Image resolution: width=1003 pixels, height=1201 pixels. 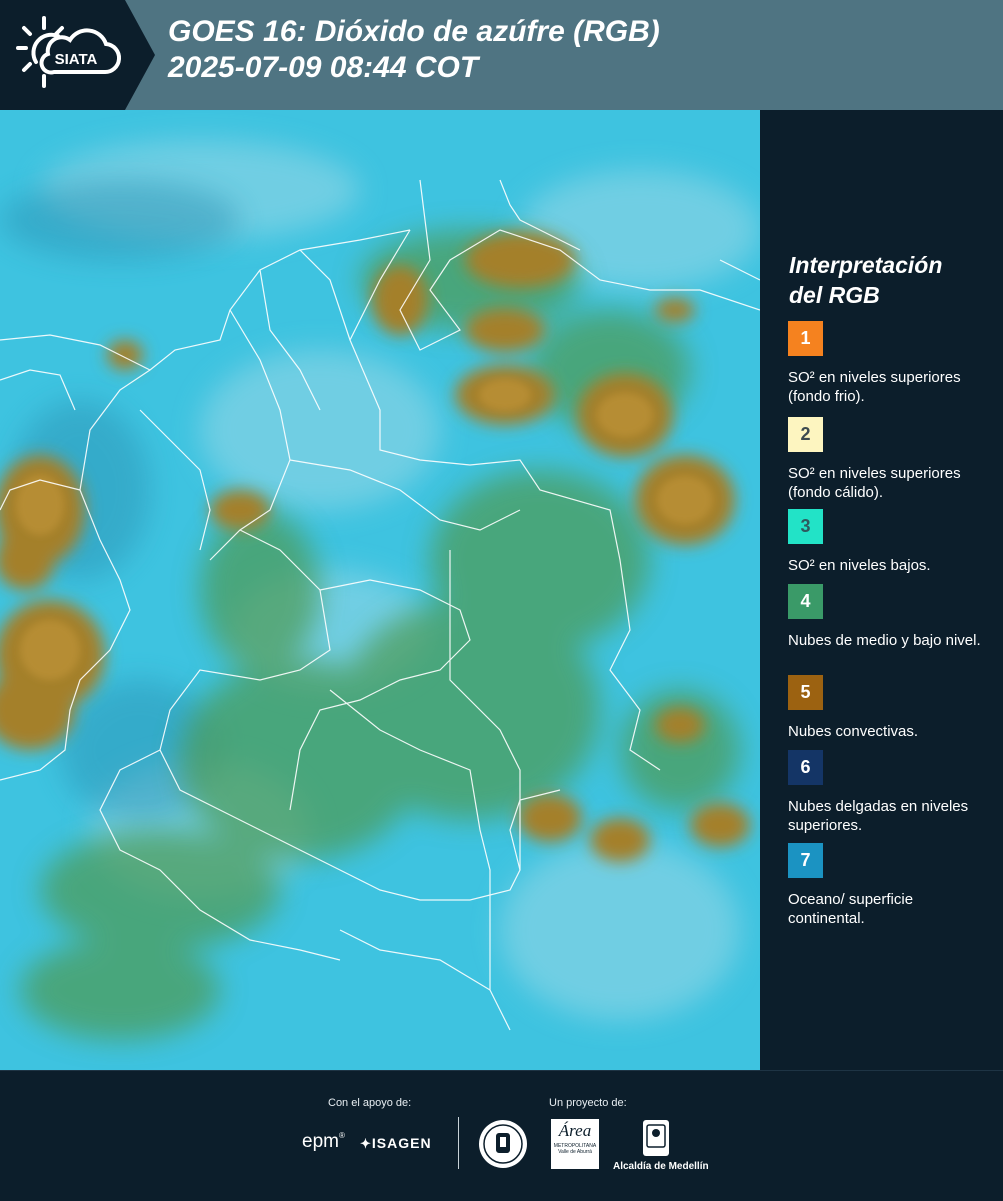 I want to click on siata-logo: SIATA, so click(x=77, y=55).